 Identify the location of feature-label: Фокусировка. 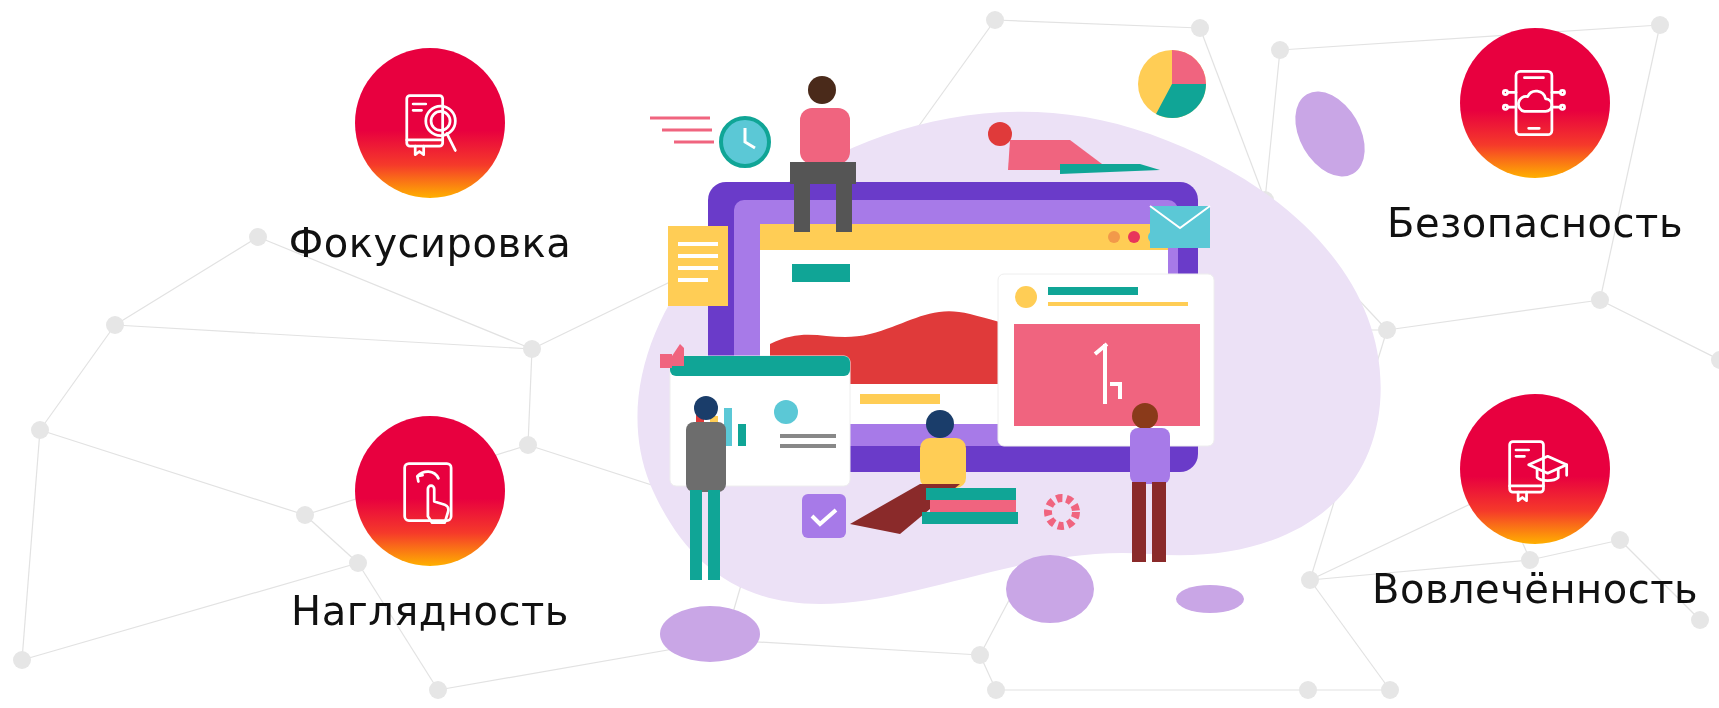
(430, 243).